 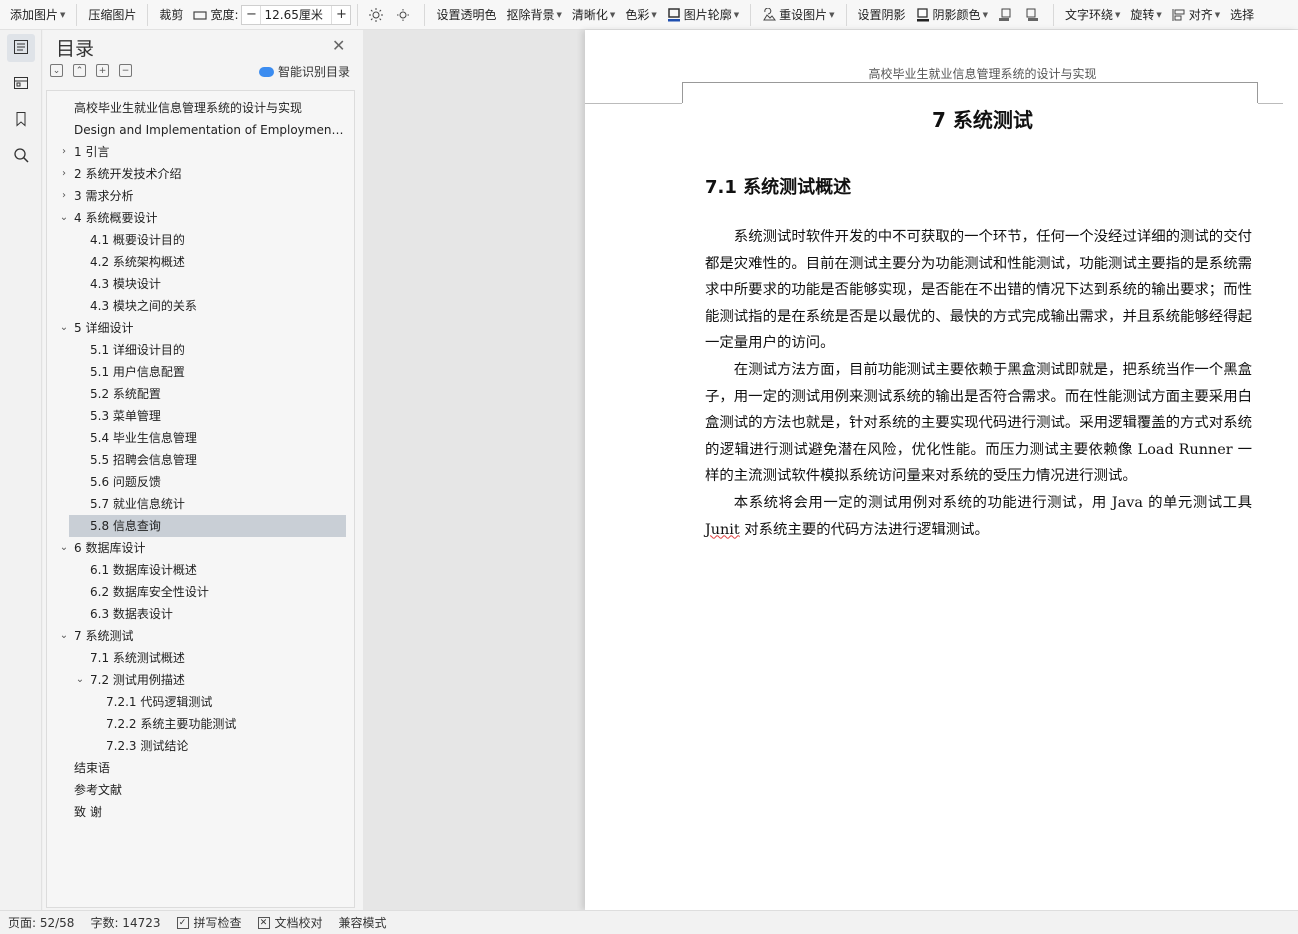 What do you see at coordinates (633, 103) in the screenshot?
I see `margin-mark-left` at bounding box center [633, 103].